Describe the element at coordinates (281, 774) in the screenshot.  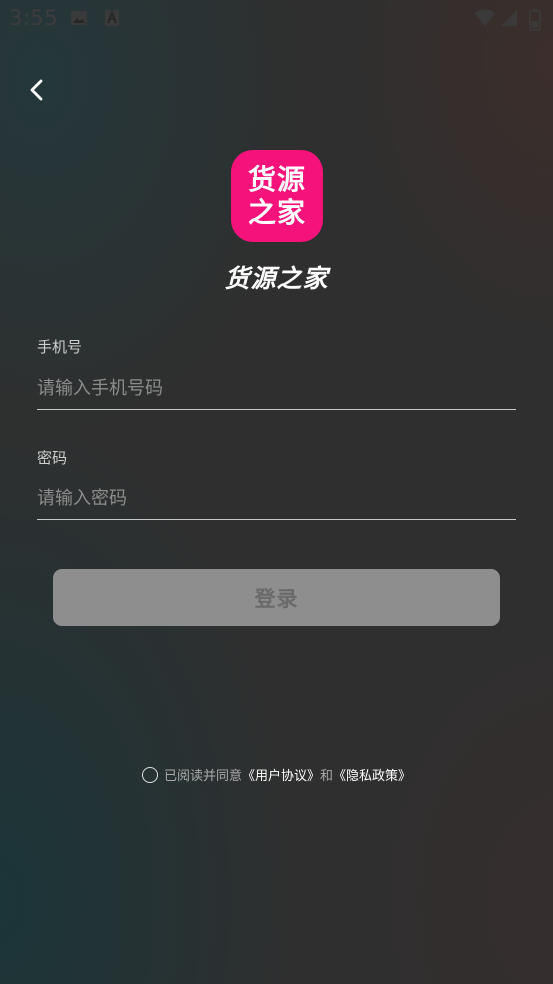
I see `user-agreement-link: 《用户协议》` at that location.